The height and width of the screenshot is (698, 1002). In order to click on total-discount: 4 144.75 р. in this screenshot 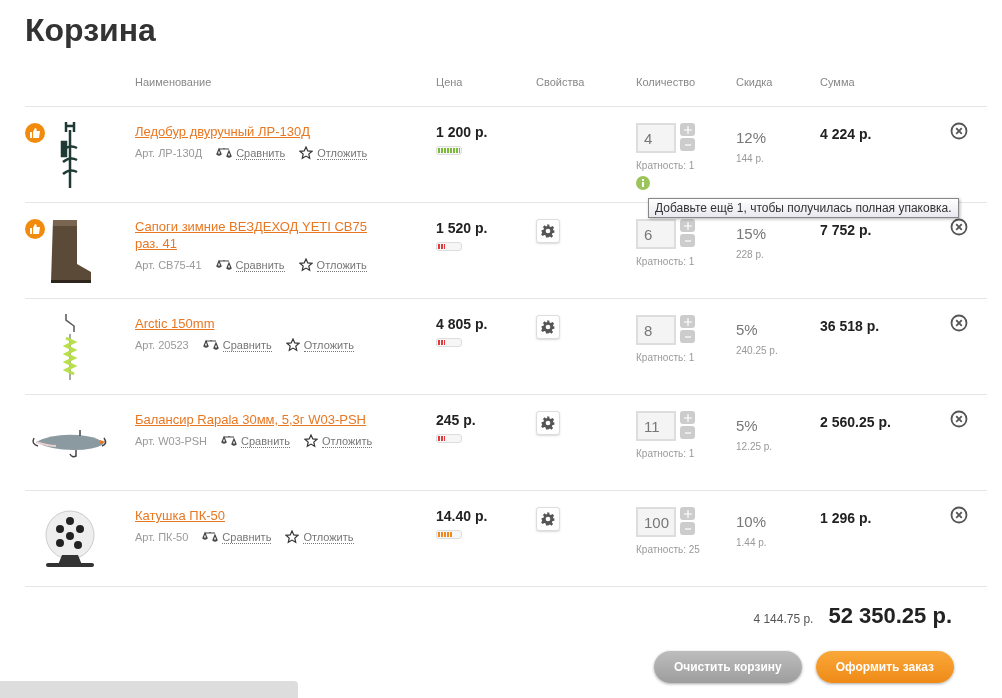, I will do `click(783, 619)`.